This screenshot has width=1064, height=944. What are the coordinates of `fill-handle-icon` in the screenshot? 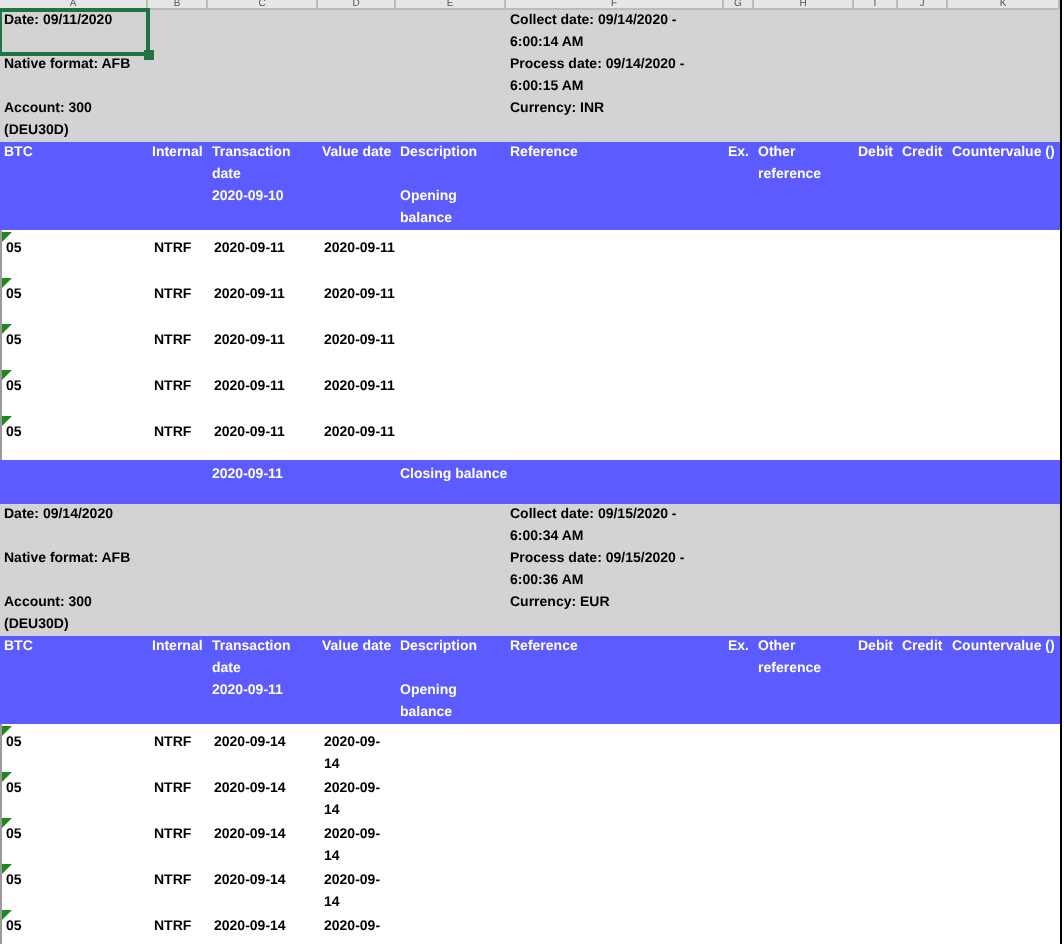 It's located at (149, 55).